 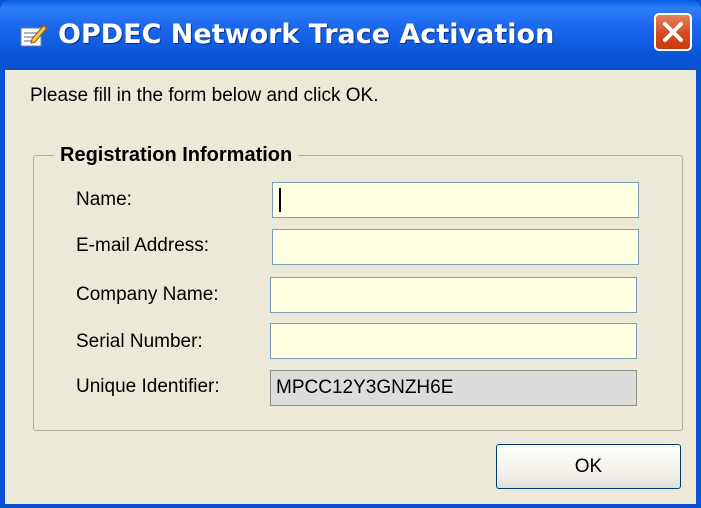 What do you see at coordinates (455, 247) in the screenshot?
I see `email-field` at bounding box center [455, 247].